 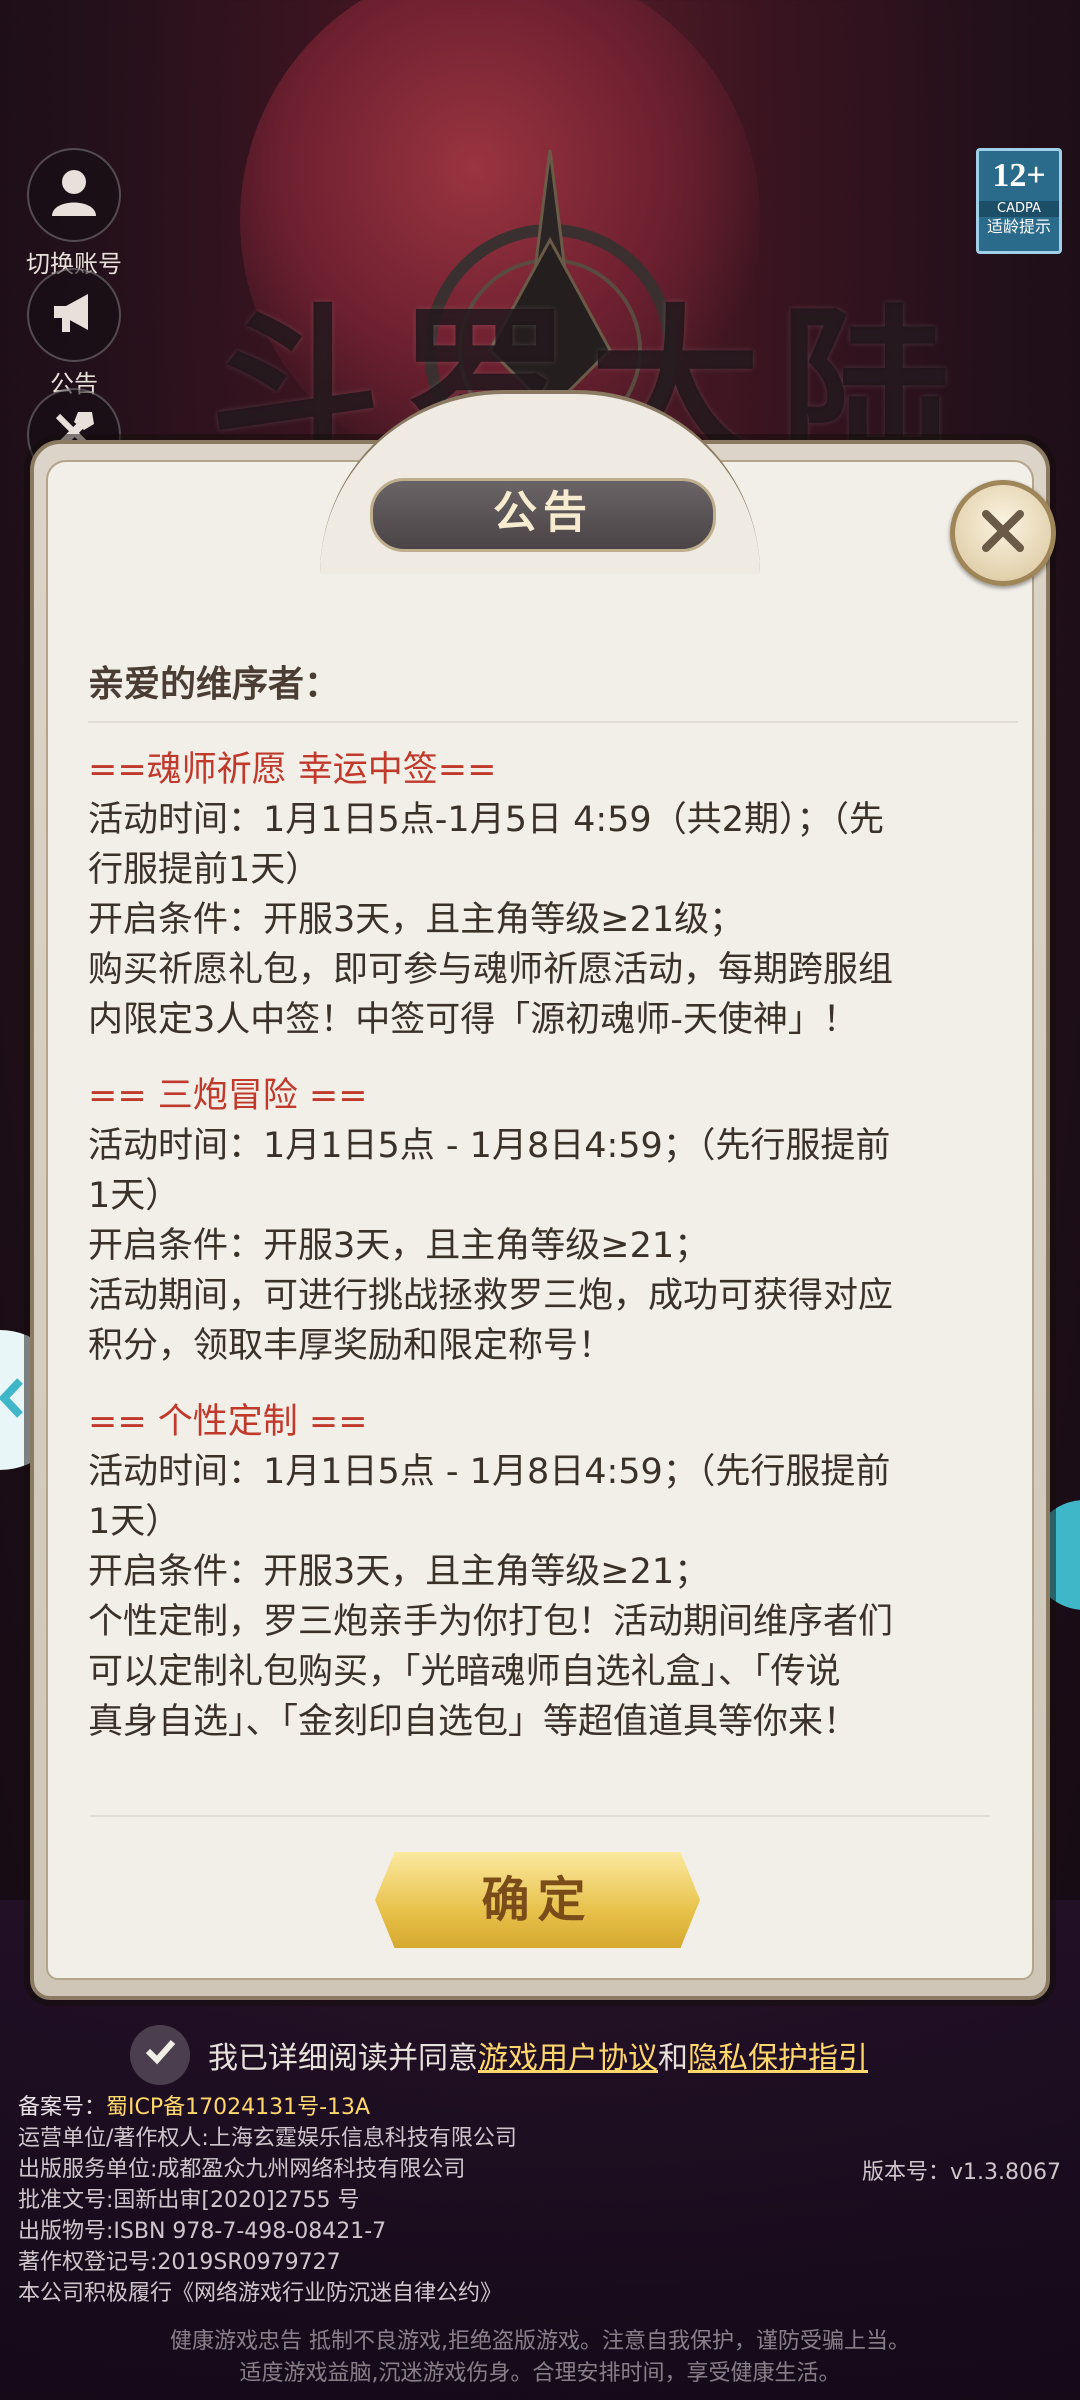 I want to click on footer-line: 出版服务单位:成都盈众九州网络科技有限公司, so click(x=242, y=2169).